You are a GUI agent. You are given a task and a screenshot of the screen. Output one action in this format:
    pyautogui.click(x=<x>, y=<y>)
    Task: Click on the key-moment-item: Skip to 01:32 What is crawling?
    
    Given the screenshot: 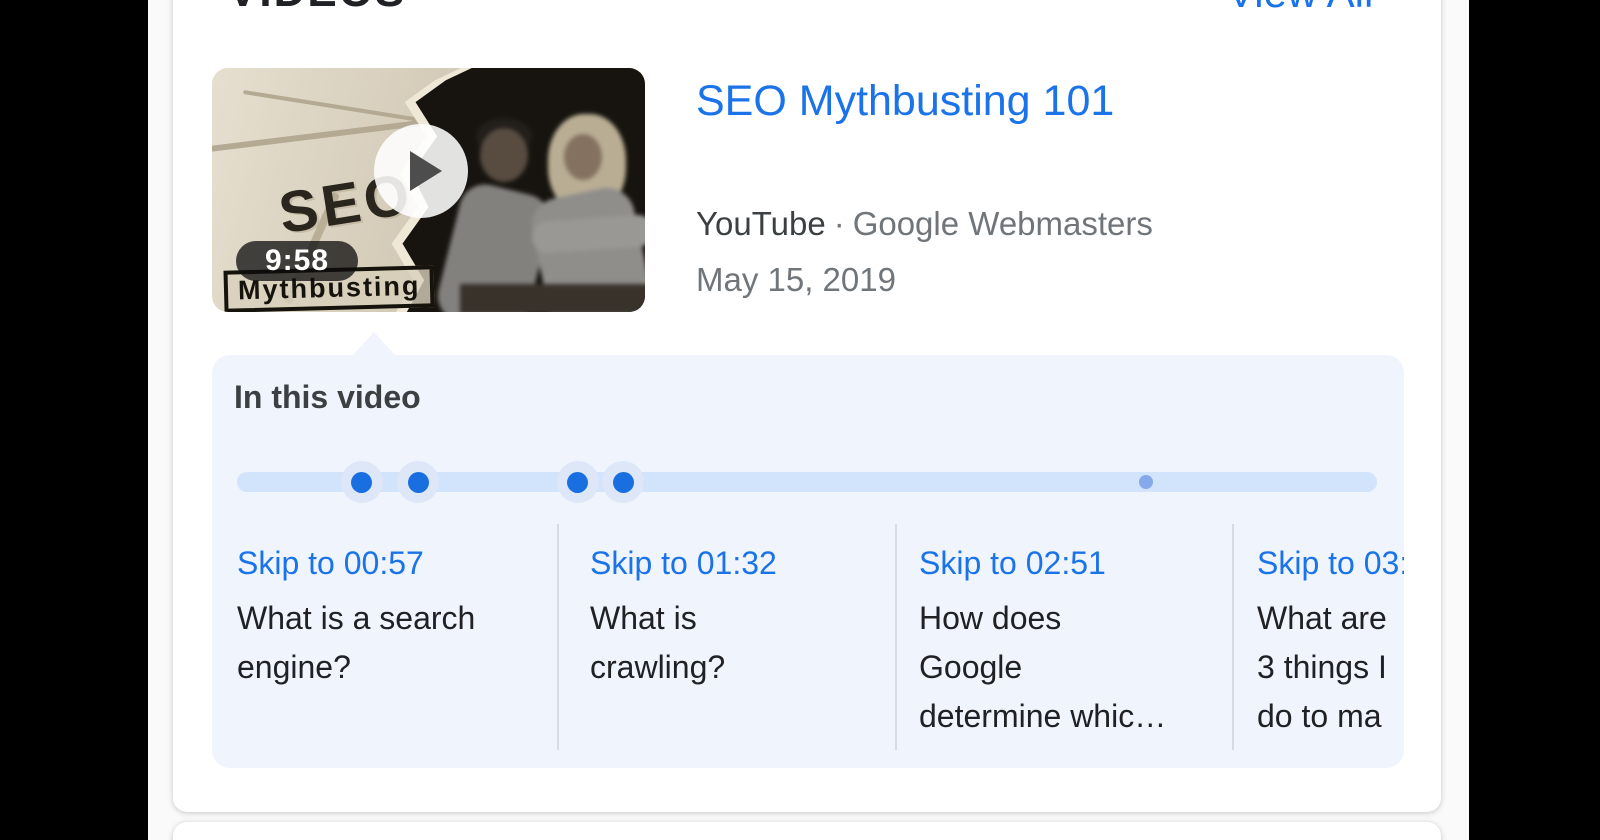 What is the action you would take?
    pyautogui.click(x=745, y=616)
    